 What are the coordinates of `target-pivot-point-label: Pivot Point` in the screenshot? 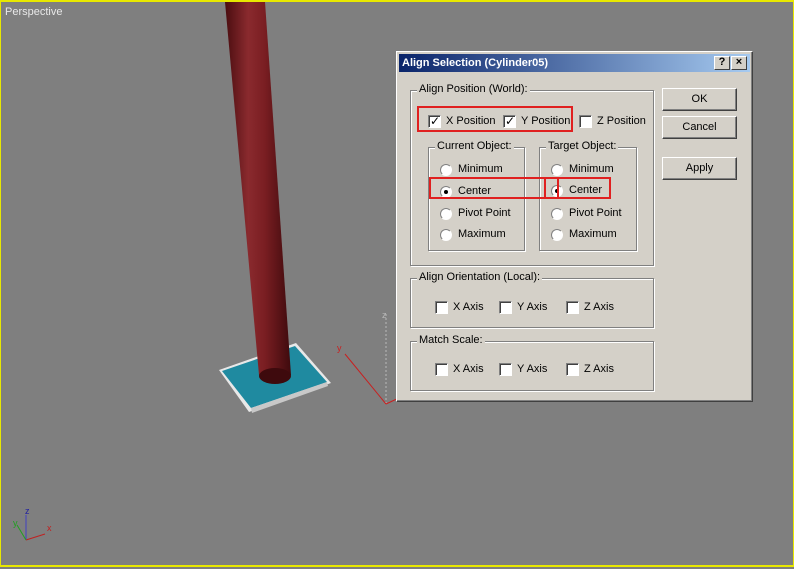 It's located at (595, 213).